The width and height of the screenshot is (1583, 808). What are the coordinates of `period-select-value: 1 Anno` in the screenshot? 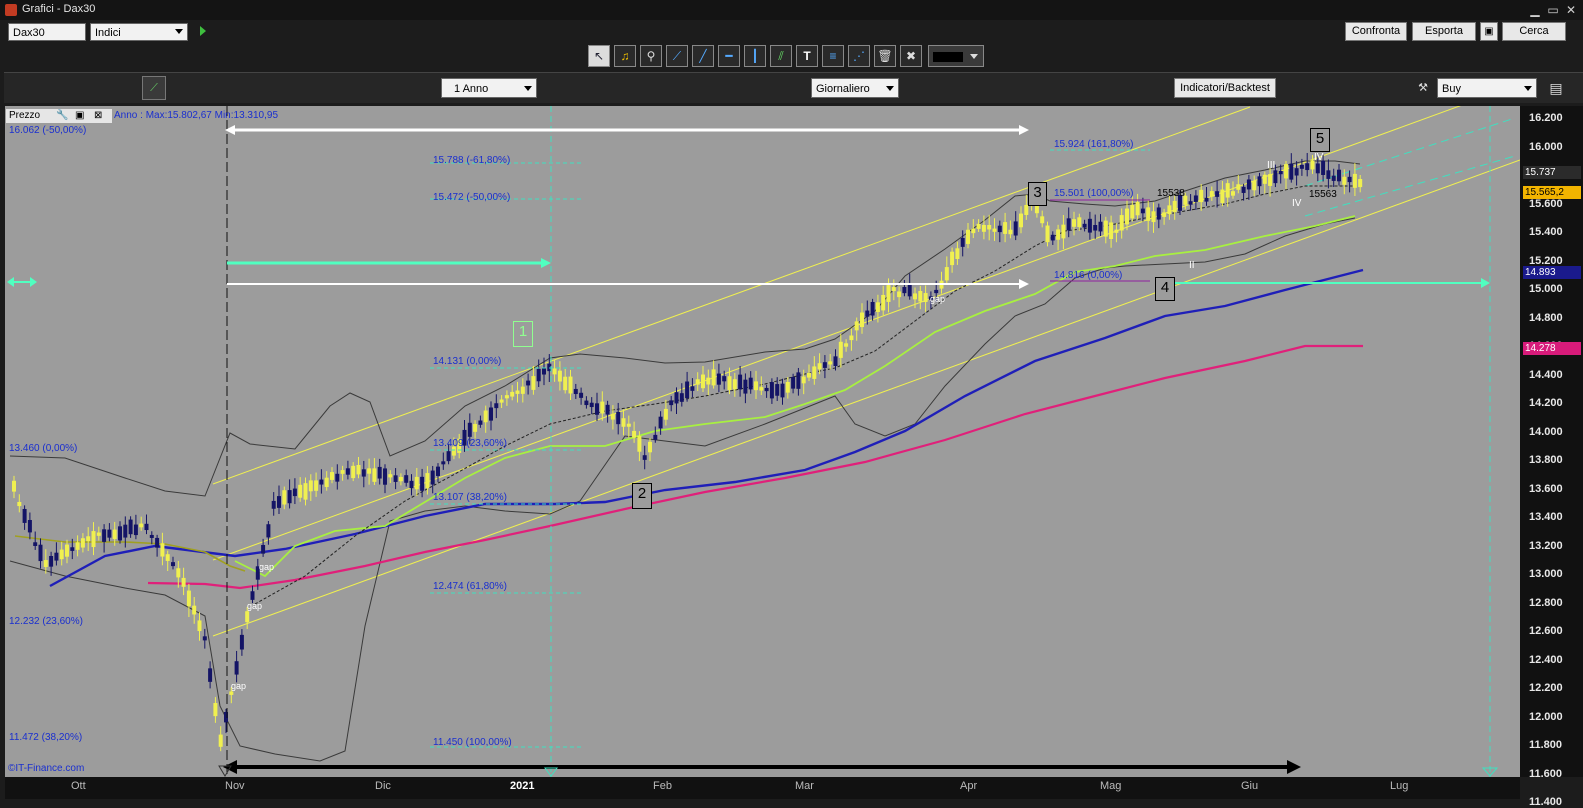 It's located at (471, 89).